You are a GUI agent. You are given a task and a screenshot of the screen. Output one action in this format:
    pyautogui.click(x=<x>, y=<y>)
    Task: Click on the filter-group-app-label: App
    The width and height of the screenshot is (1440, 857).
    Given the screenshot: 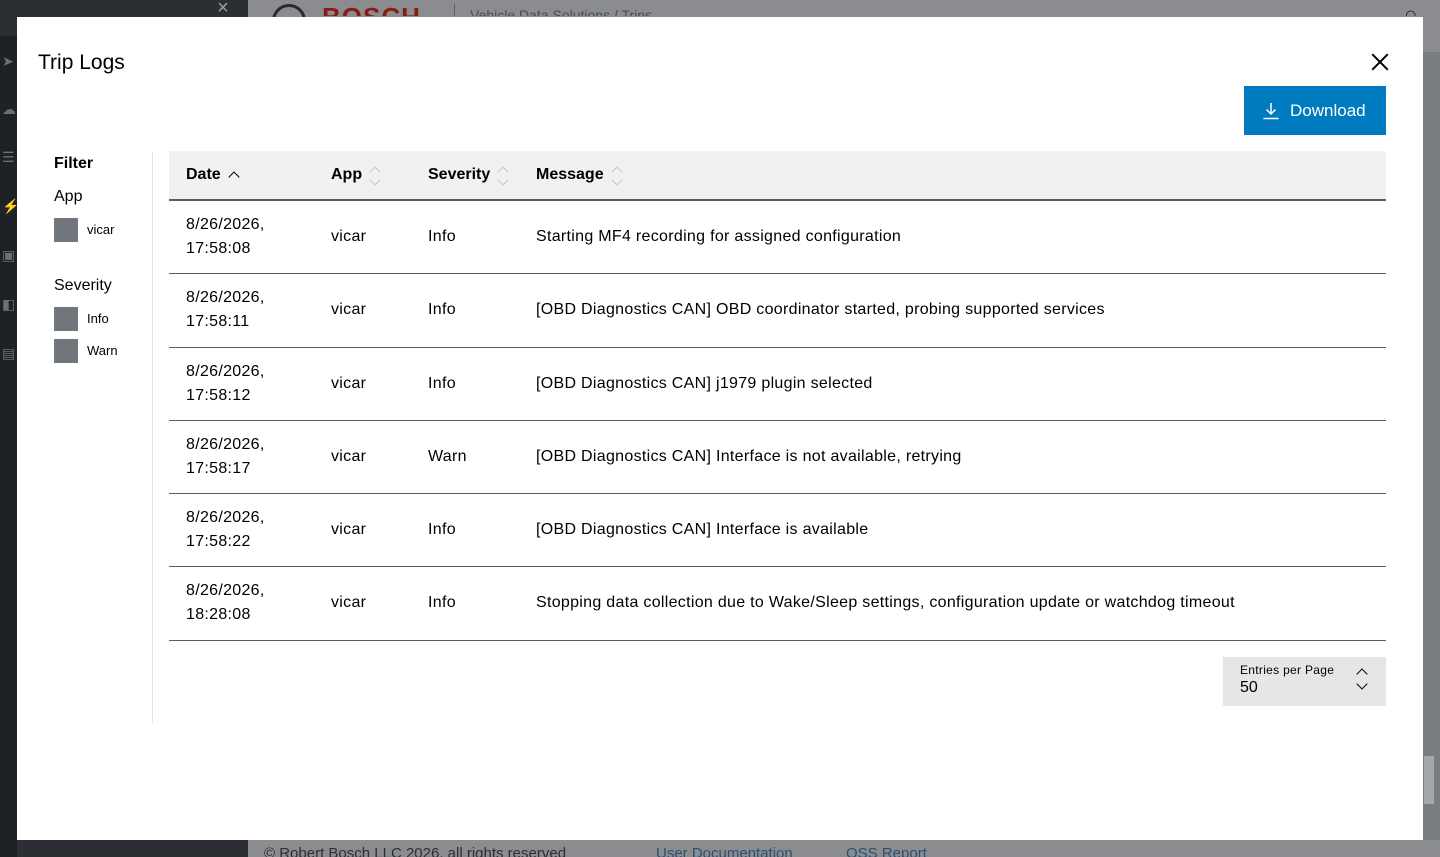 What is the action you would take?
    pyautogui.click(x=68, y=196)
    